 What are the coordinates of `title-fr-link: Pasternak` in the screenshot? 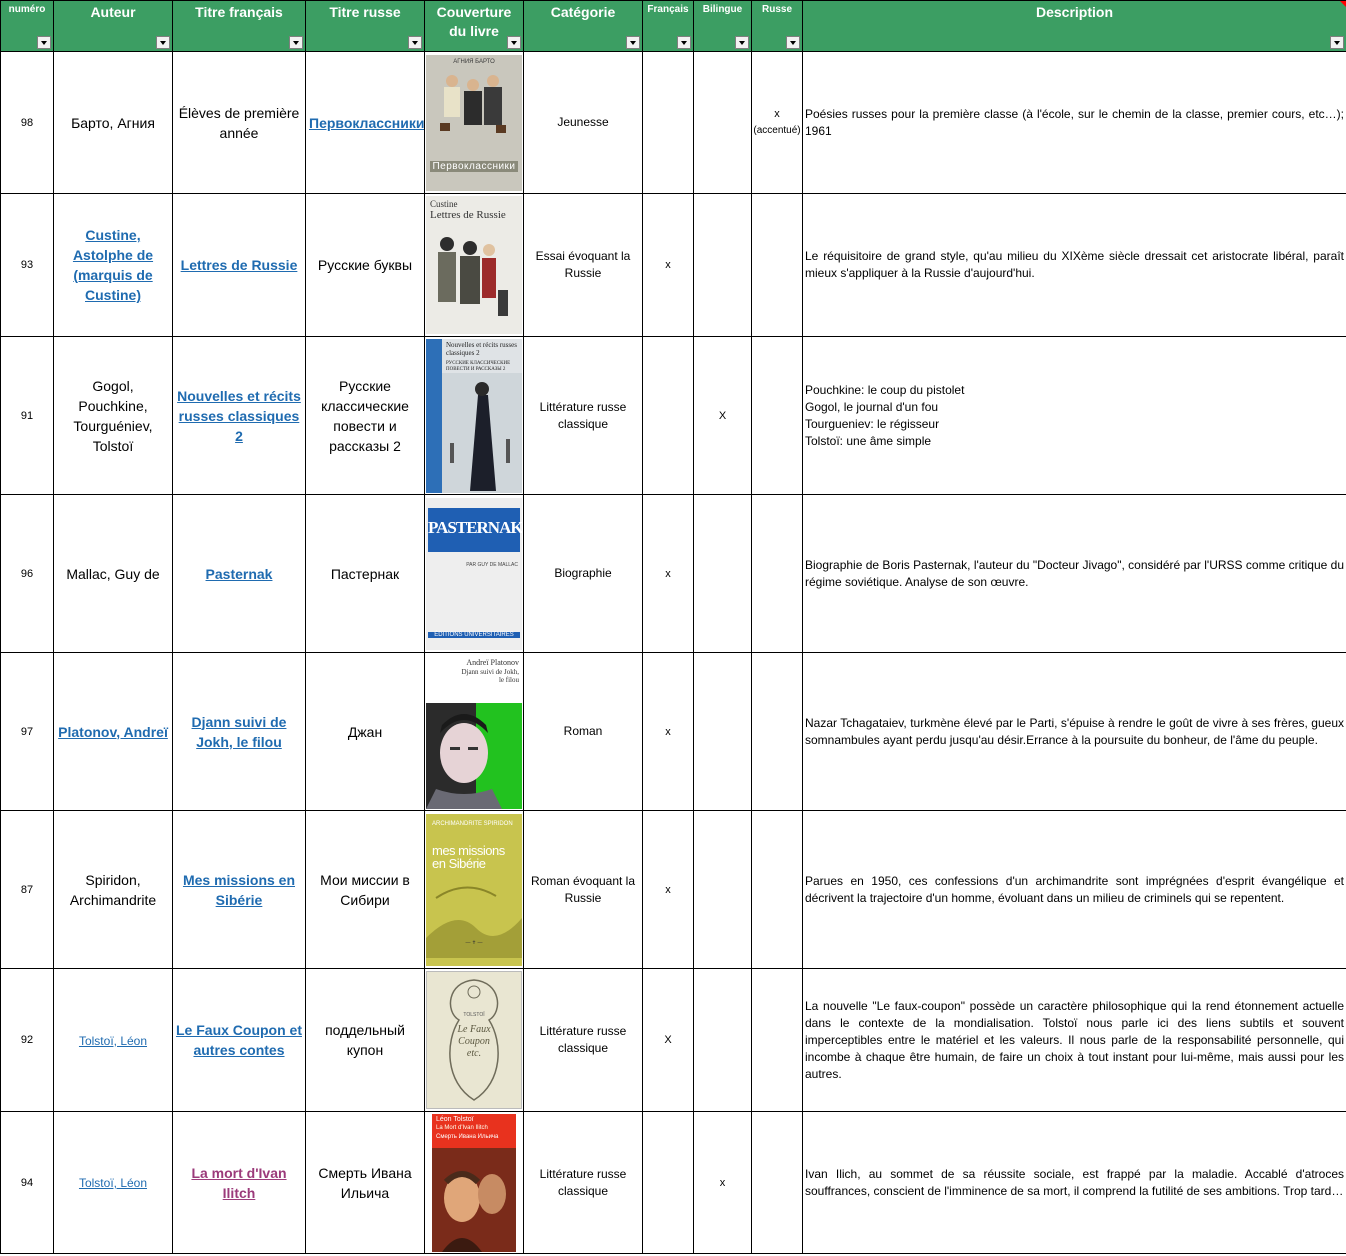 It's located at (239, 574).